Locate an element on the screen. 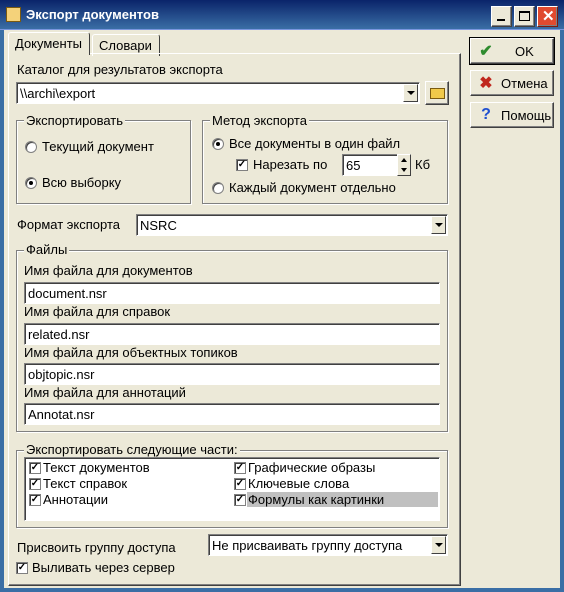  cancel-button: ✖ Отмена is located at coordinates (512, 83).